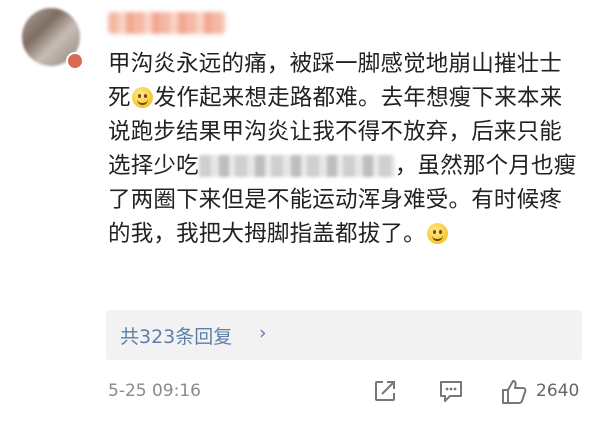 This screenshot has height=436, width=600. What do you see at coordinates (154, 391) in the screenshot?
I see `timestamp: 5-25 09:16` at bounding box center [154, 391].